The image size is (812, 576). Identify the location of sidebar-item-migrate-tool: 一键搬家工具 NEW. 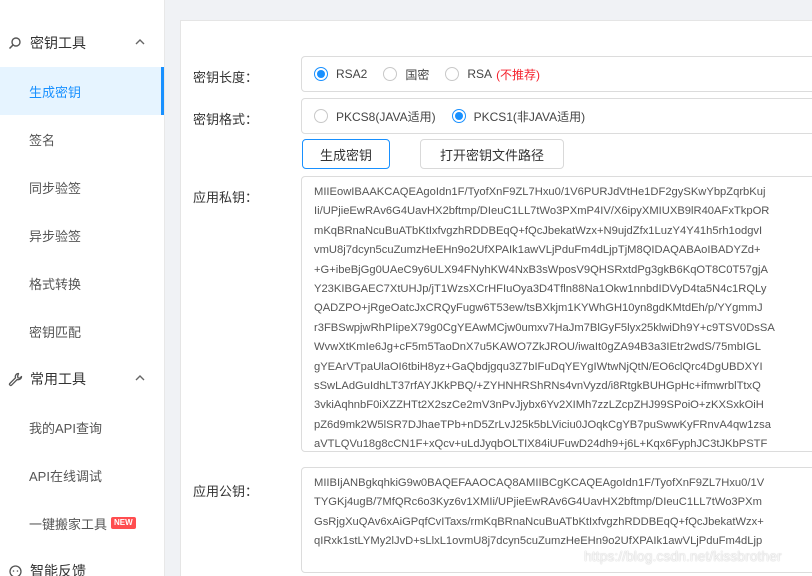
(82, 523).